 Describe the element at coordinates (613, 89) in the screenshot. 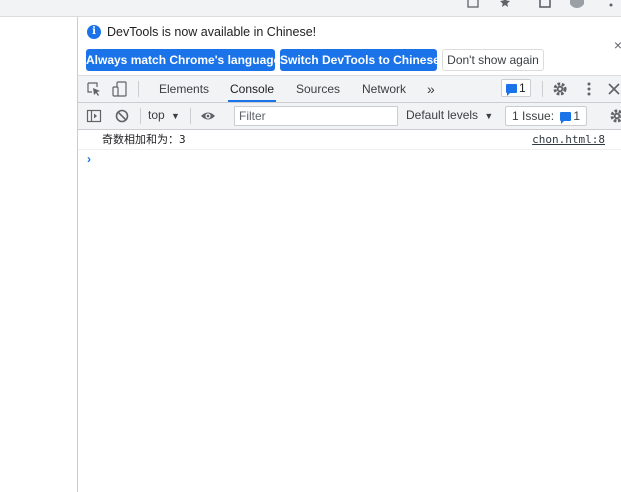

I see `close-devtools-icon` at that location.